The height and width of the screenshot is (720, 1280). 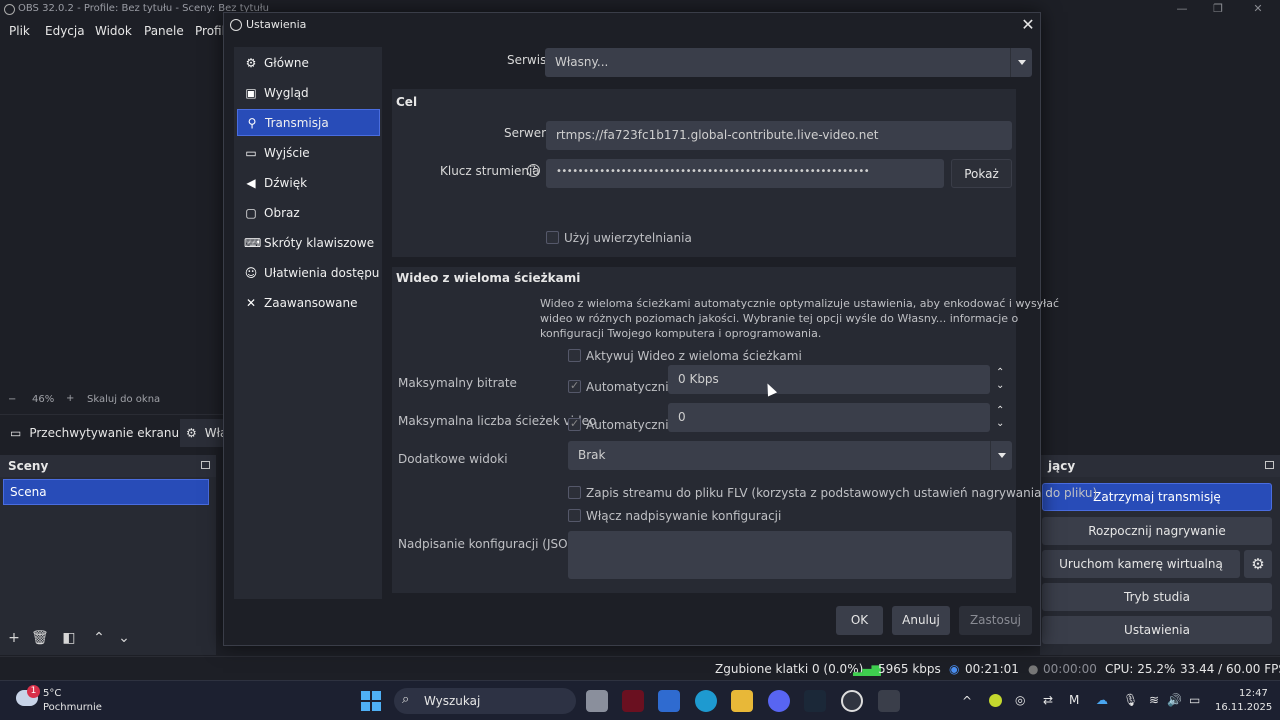 I want to click on show-key-button: Pokaż, so click(x=981, y=173).